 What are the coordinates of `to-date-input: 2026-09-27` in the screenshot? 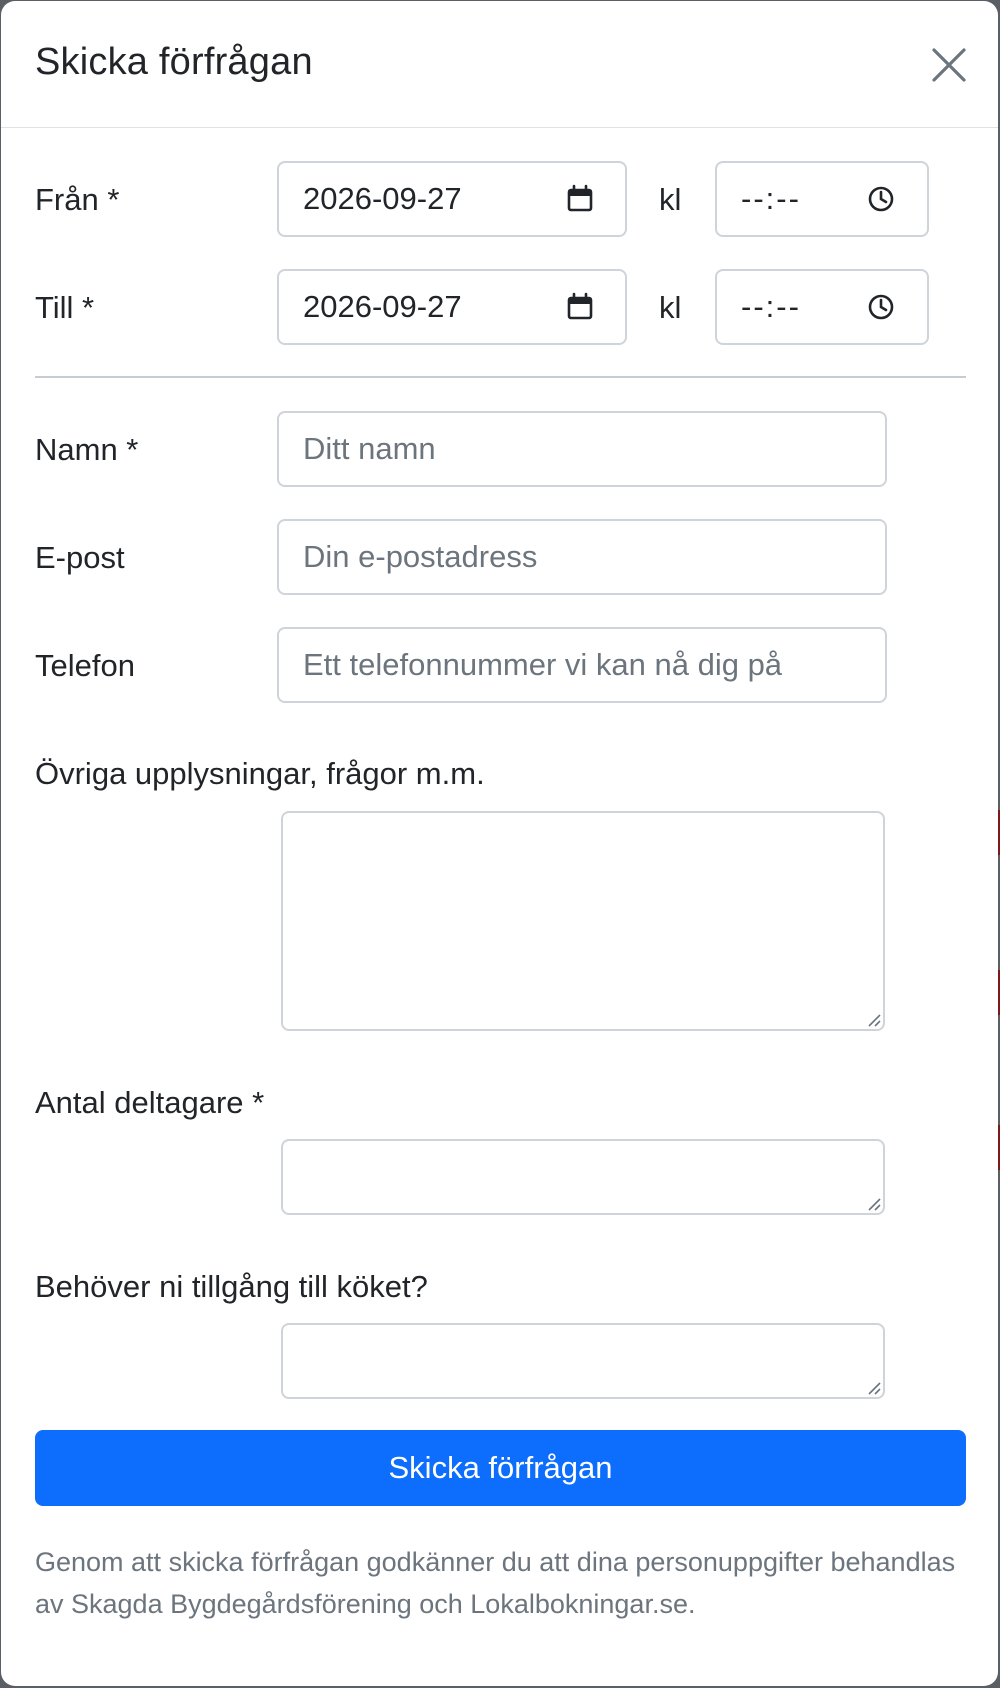 It's located at (452, 307).